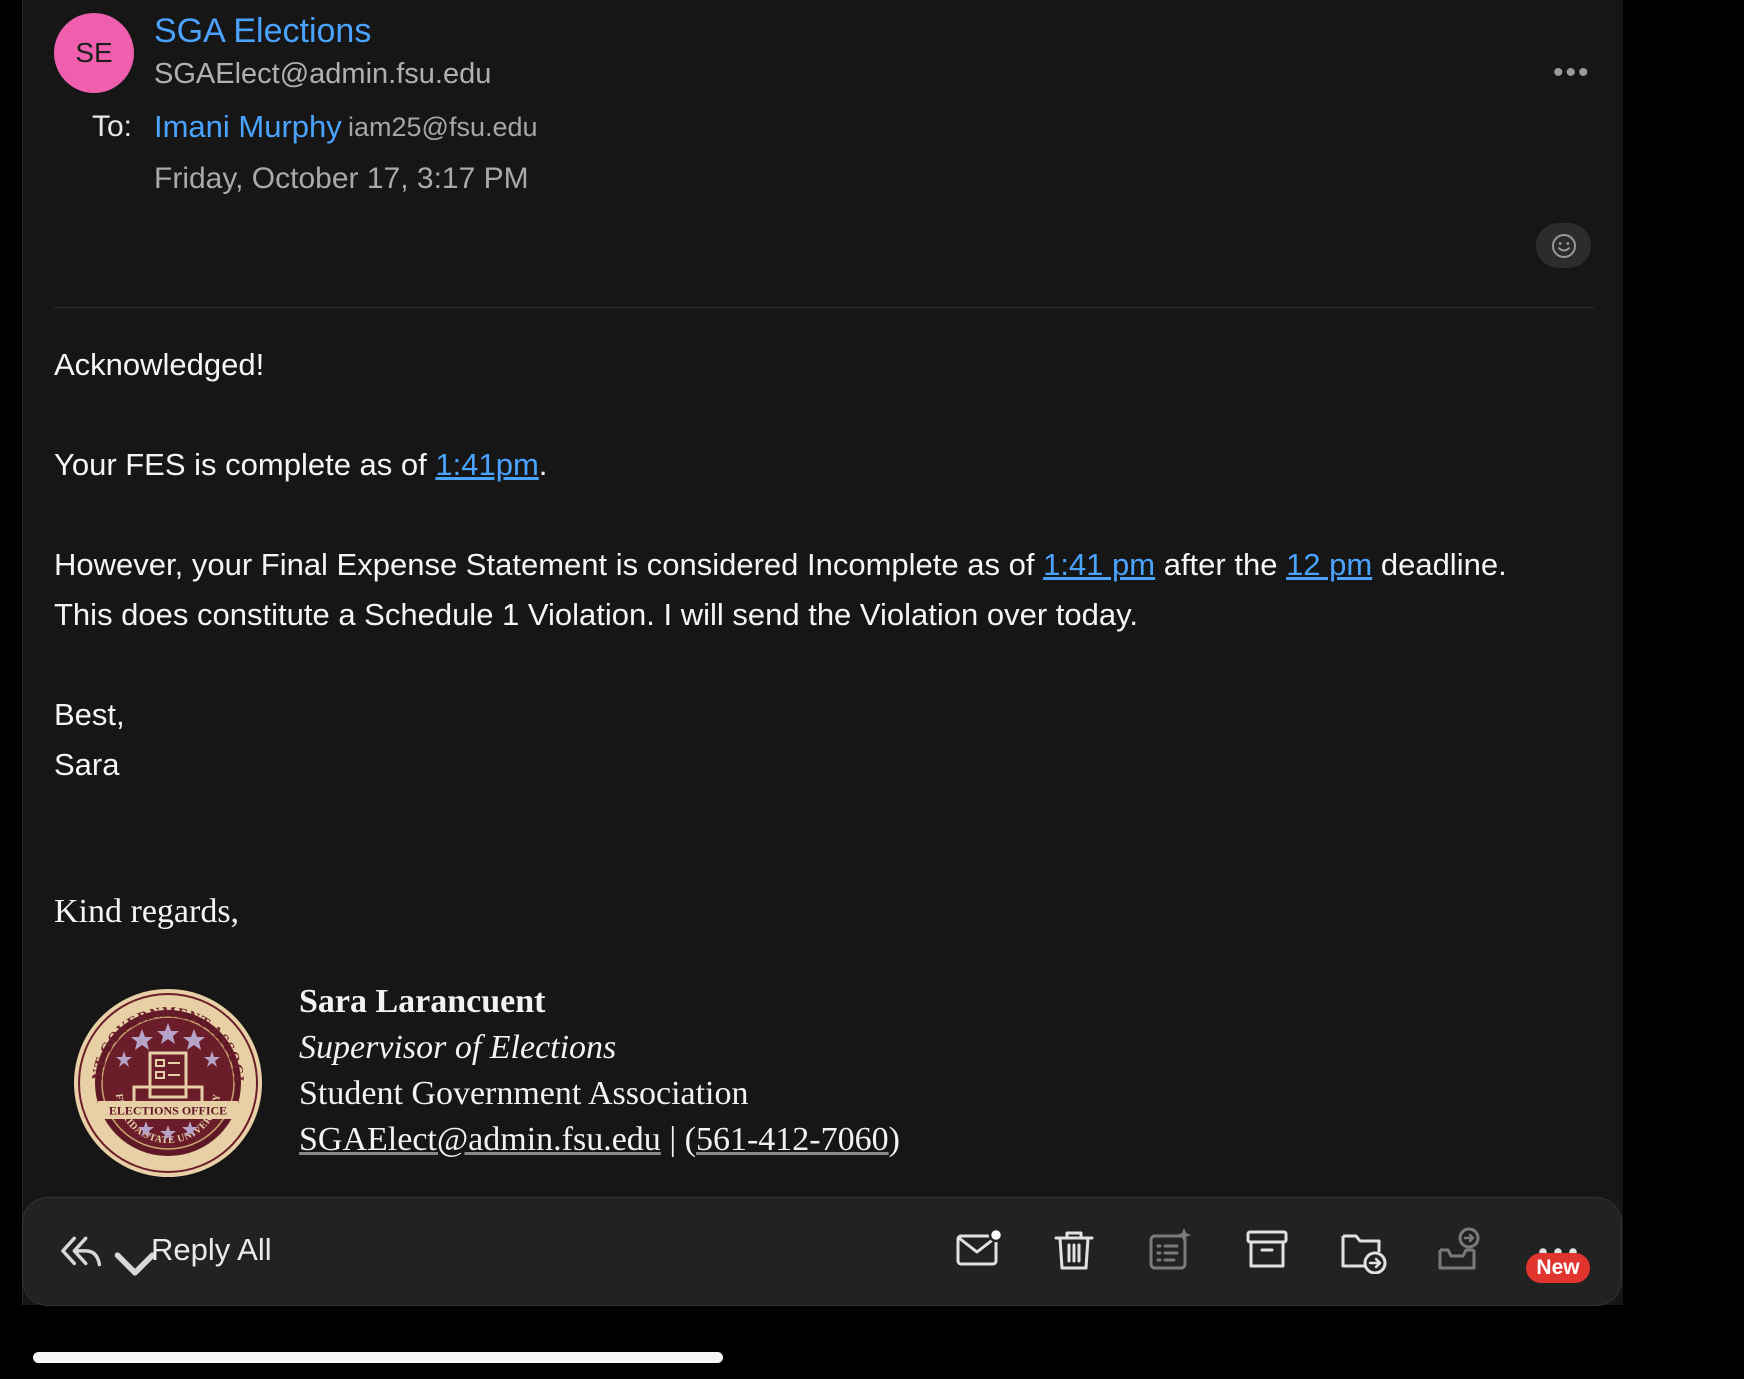  Describe the element at coordinates (1459, 1250) in the screenshot. I see `report-icon` at that location.